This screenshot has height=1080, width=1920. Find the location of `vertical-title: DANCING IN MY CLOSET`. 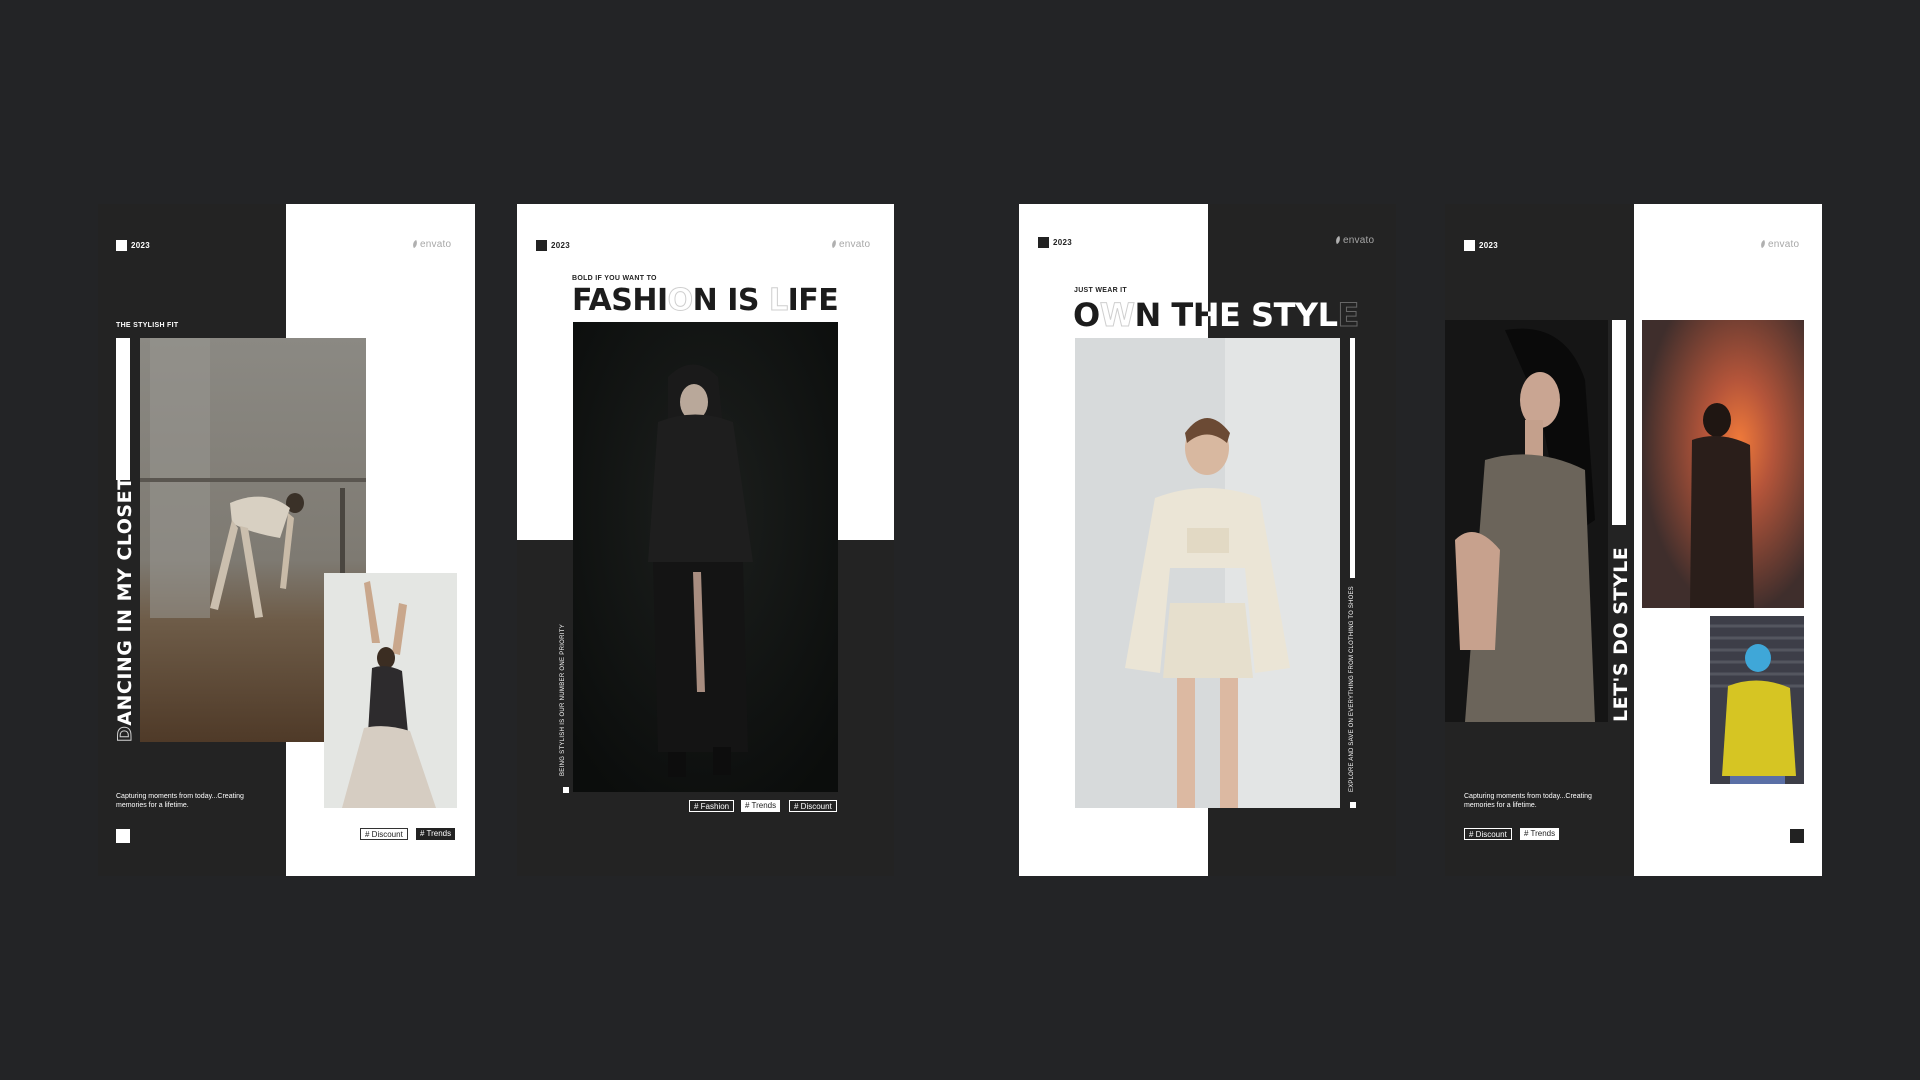

vertical-title: DANCING IN MY CLOSET is located at coordinates (125, 609).